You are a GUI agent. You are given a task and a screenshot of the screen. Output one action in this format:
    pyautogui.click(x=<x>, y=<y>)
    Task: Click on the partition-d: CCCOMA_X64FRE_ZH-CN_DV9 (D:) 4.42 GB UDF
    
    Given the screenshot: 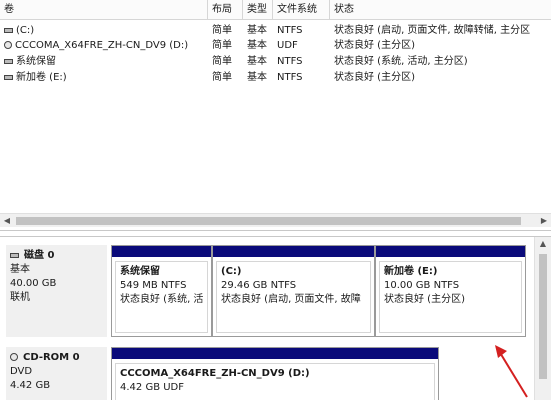 What is the action you would take?
    pyautogui.click(x=275, y=373)
    